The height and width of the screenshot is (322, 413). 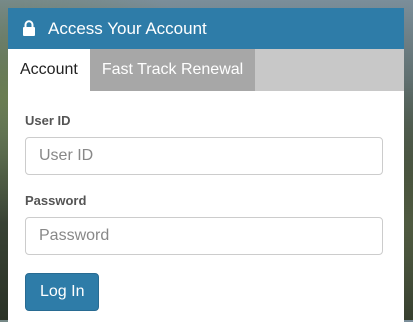 I want to click on lock-icon, so click(x=30, y=28).